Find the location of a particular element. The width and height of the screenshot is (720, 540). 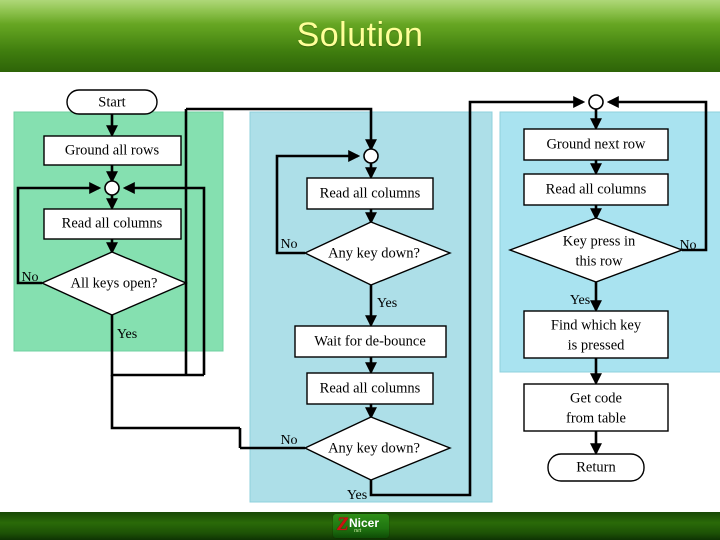

node-ground-next-row: Ground next row is located at coordinates (596, 144).